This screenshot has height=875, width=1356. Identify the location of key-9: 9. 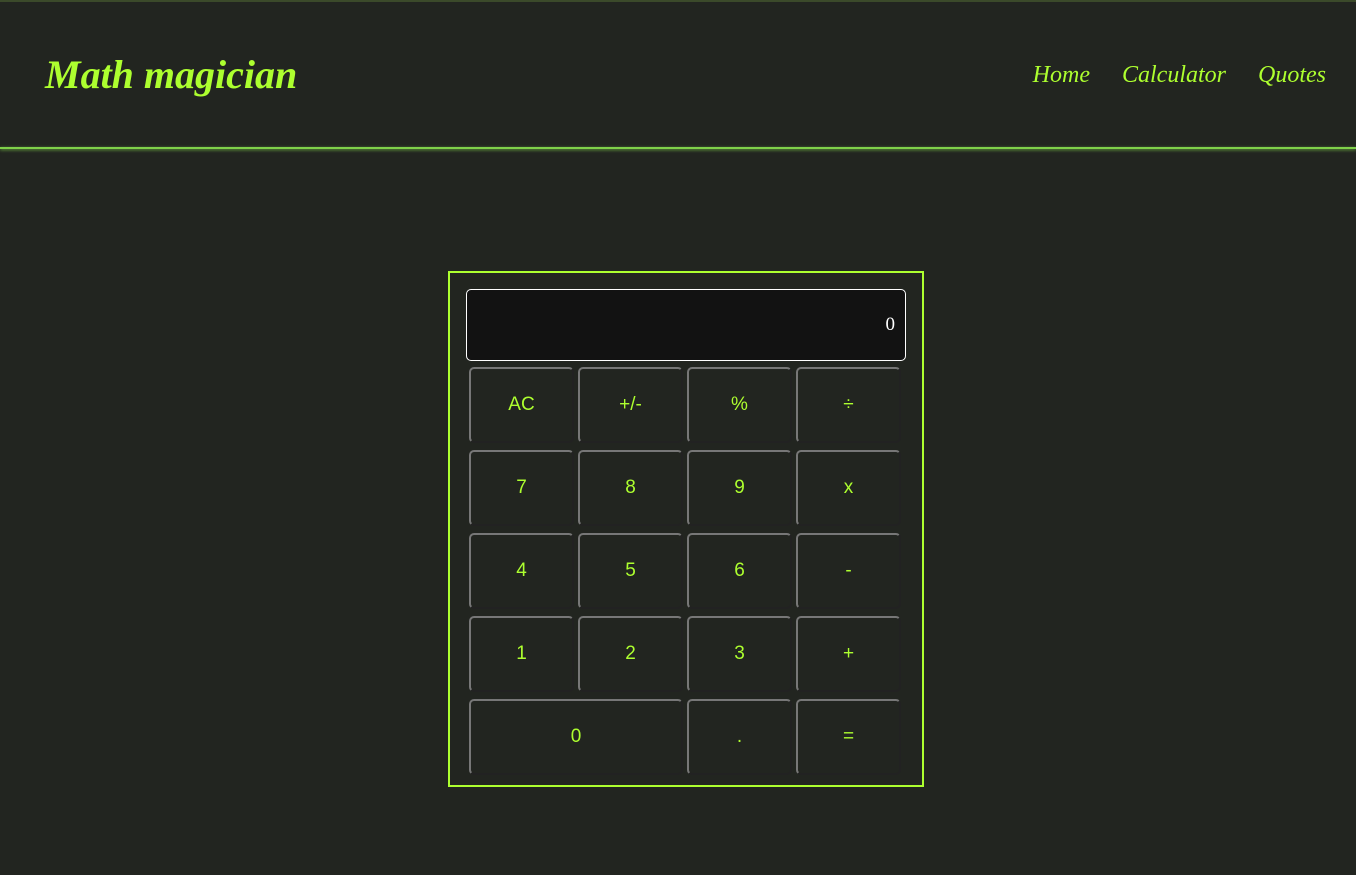
(739, 488).